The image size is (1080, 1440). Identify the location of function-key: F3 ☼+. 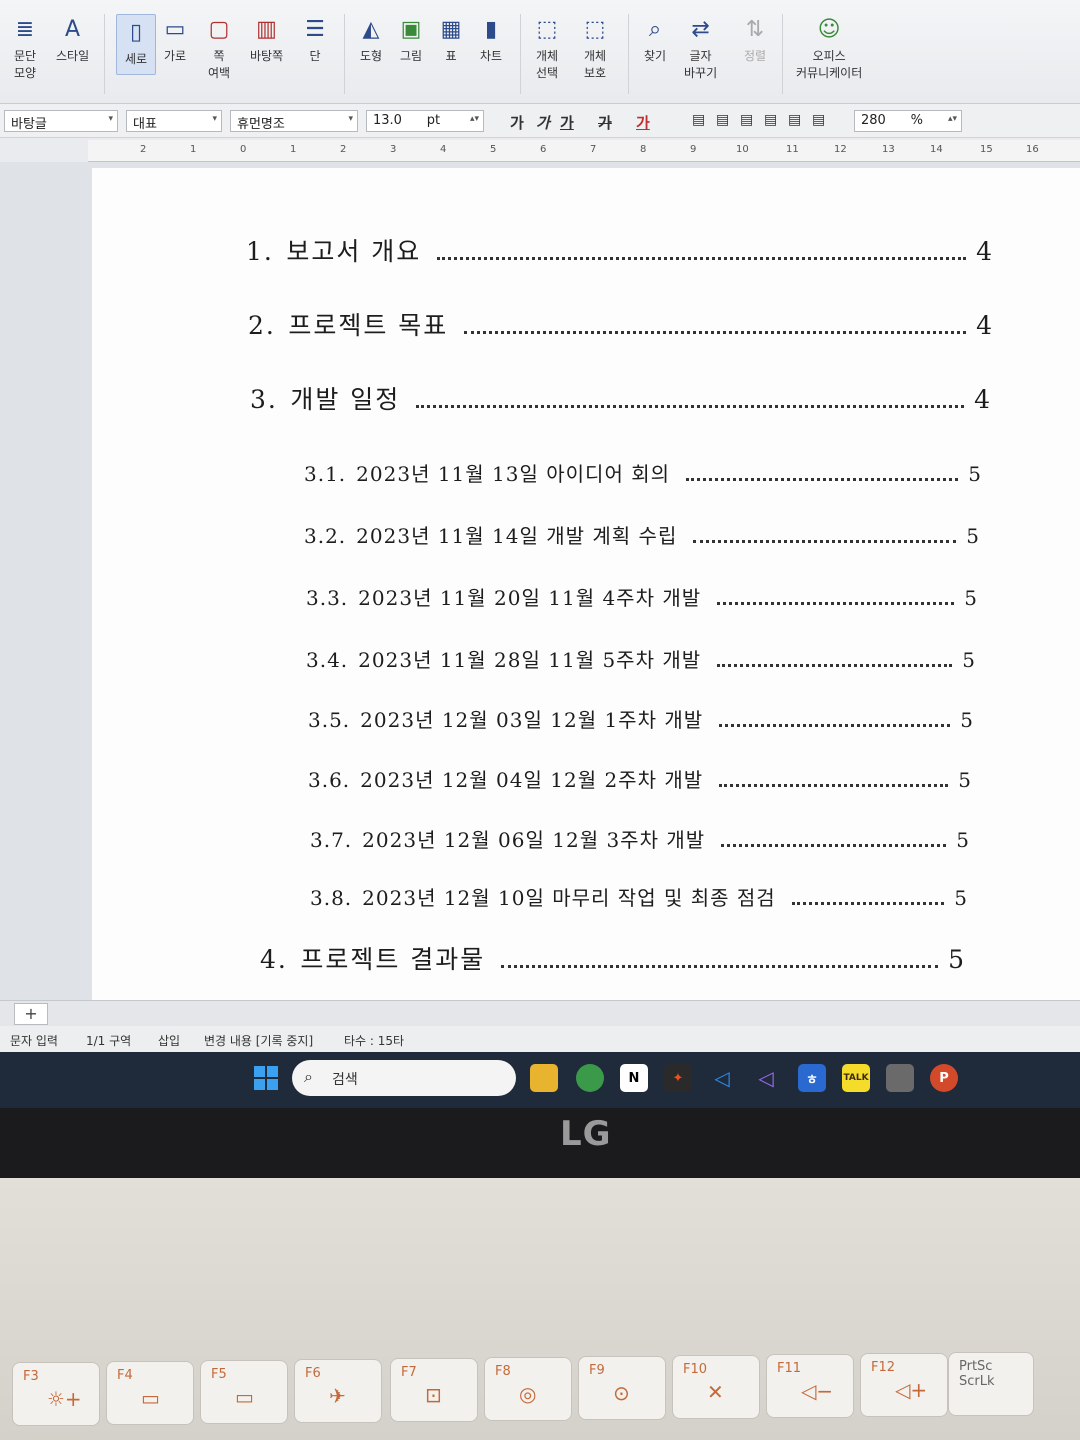
(56, 1394).